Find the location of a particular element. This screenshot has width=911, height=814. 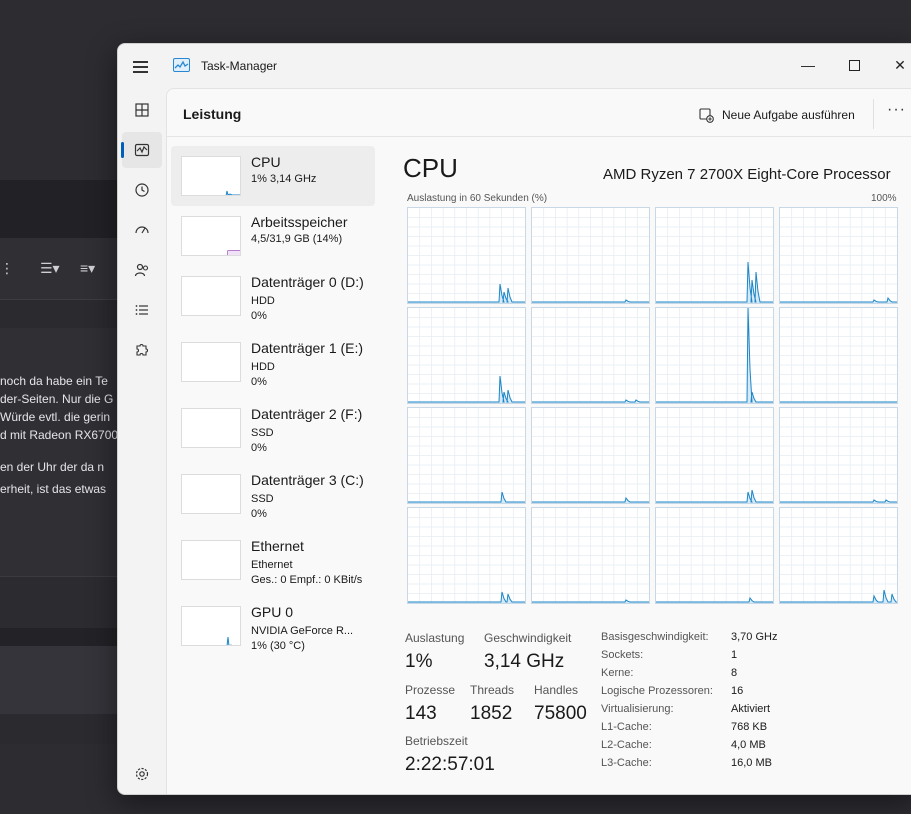

nav-services is located at coordinates (142, 350).